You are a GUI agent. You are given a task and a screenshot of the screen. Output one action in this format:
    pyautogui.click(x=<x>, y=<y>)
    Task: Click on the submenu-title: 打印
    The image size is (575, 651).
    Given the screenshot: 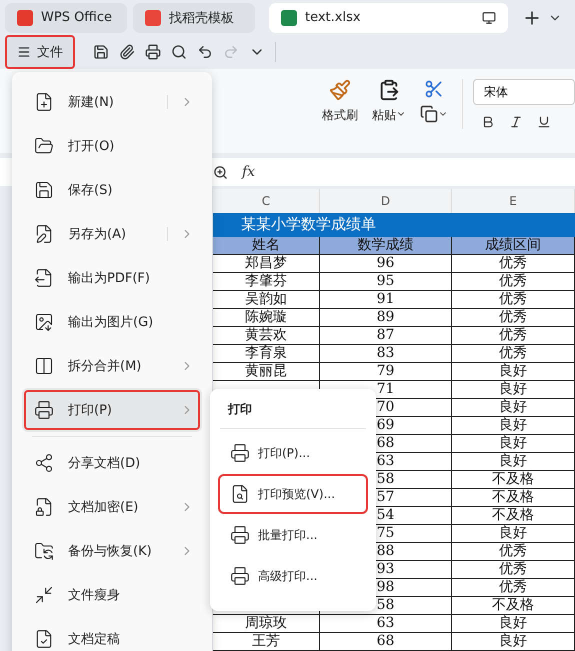 What is the action you would take?
    pyautogui.click(x=293, y=415)
    